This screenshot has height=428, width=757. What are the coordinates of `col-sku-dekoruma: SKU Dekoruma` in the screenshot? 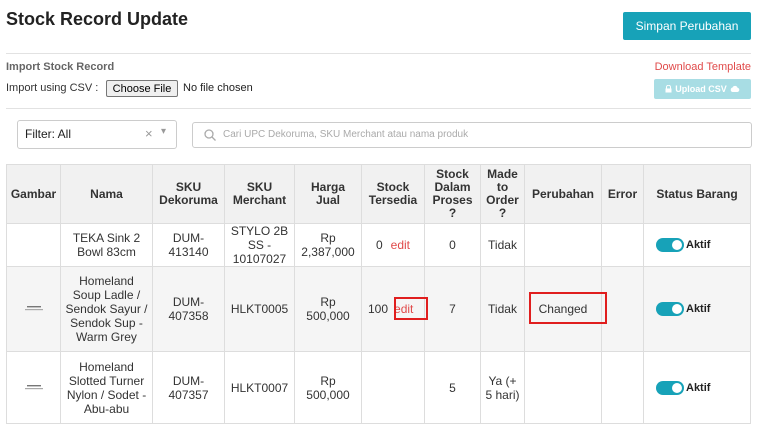 It's located at (188, 194).